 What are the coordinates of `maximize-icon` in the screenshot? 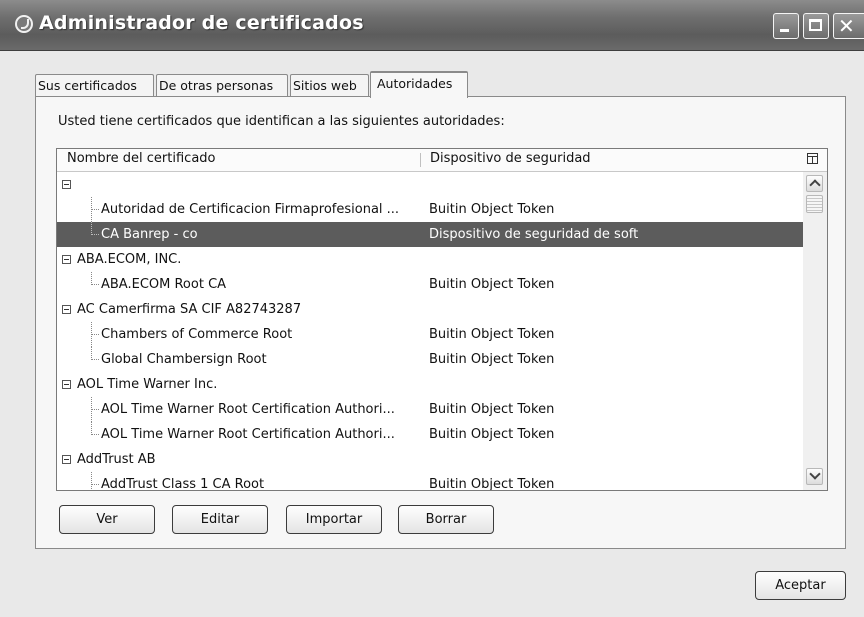 It's located at (815, 25).